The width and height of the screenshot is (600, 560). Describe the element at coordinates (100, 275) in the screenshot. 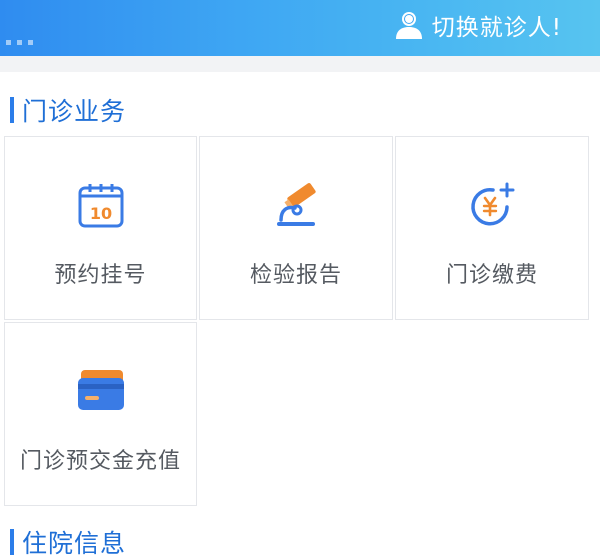

I see `appointment-label: 预约挂号` at that location.